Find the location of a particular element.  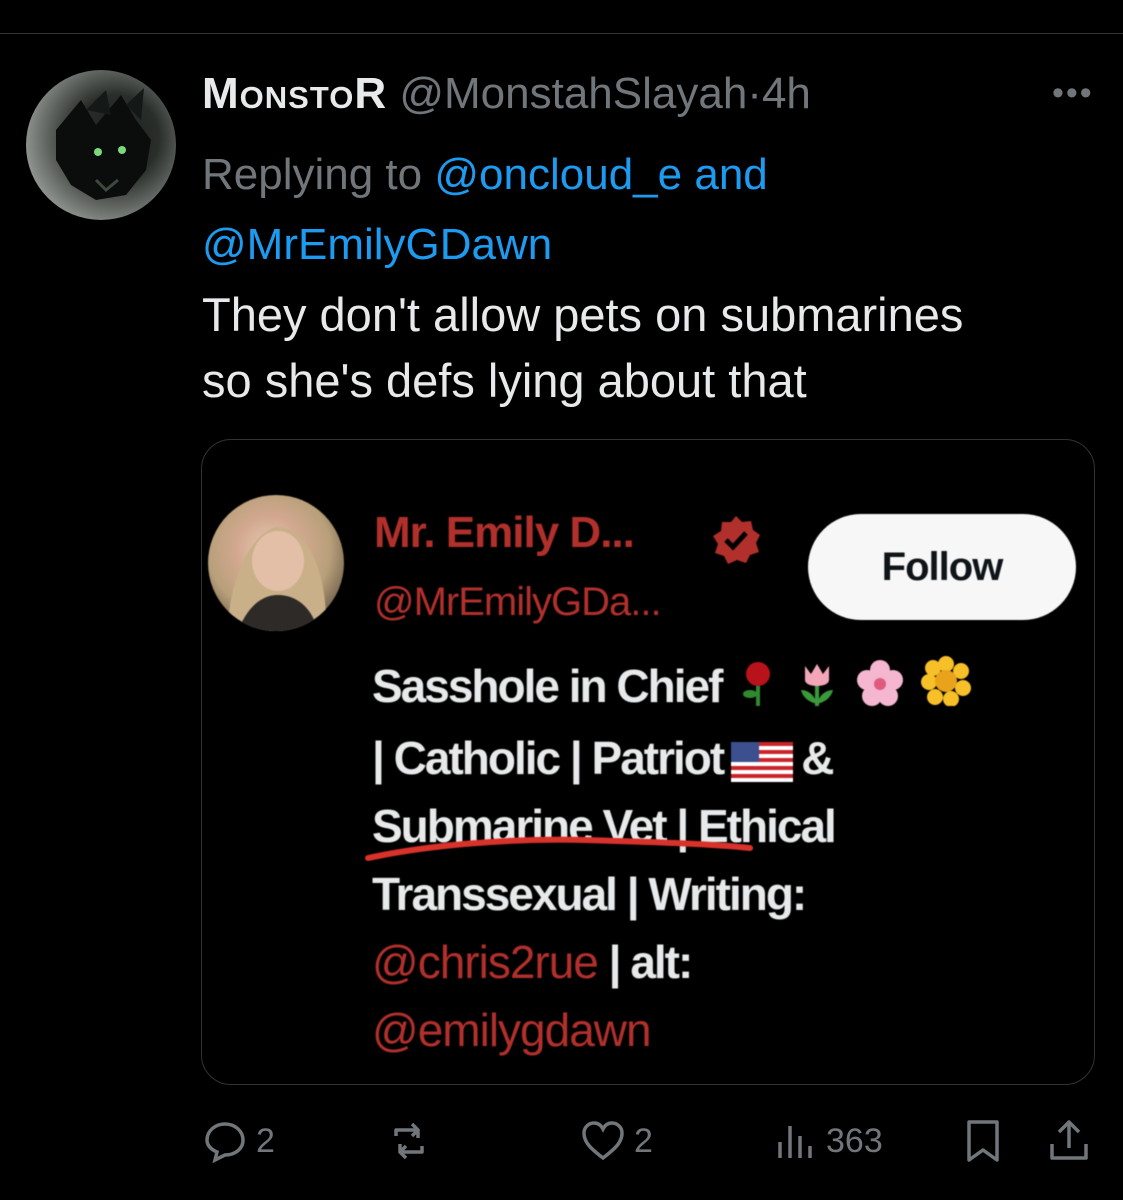

repost-action is located at coordinates (413, 1141).